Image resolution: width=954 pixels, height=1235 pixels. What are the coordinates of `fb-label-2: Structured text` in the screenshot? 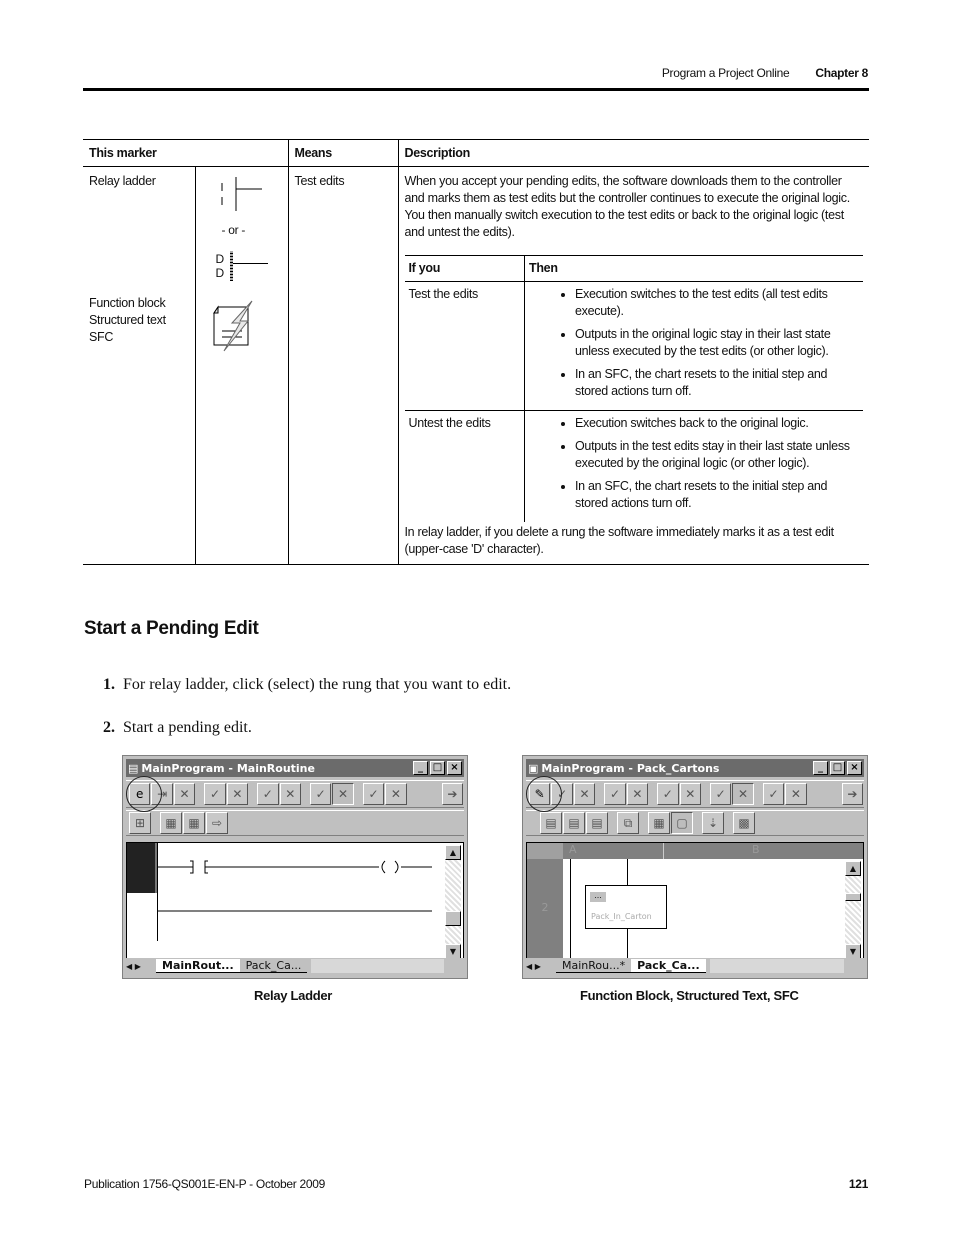 It's located at (127, 320).